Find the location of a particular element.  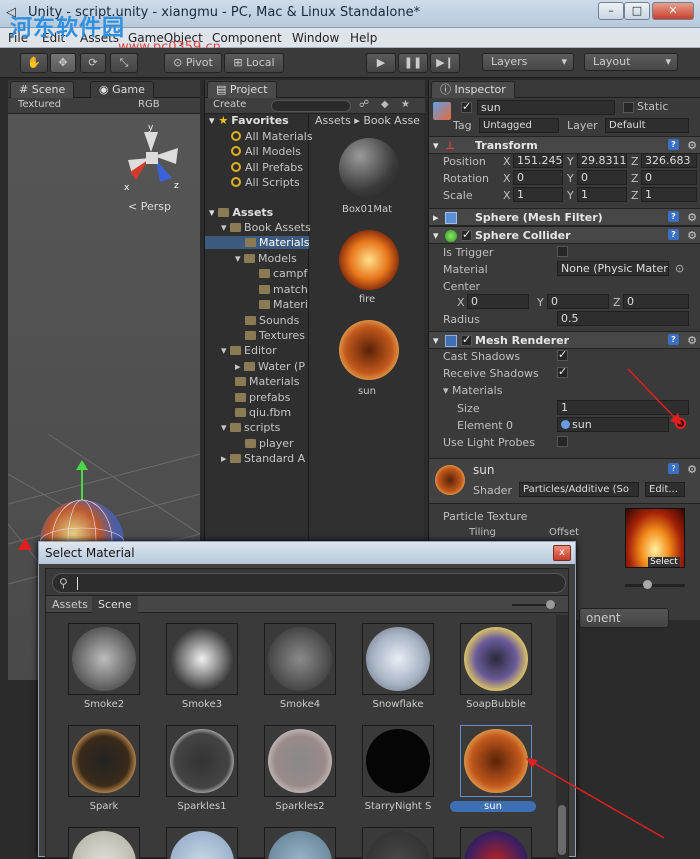

tree-item-book-assets: ▾ Book Assets is located at coordinates (266, 227).